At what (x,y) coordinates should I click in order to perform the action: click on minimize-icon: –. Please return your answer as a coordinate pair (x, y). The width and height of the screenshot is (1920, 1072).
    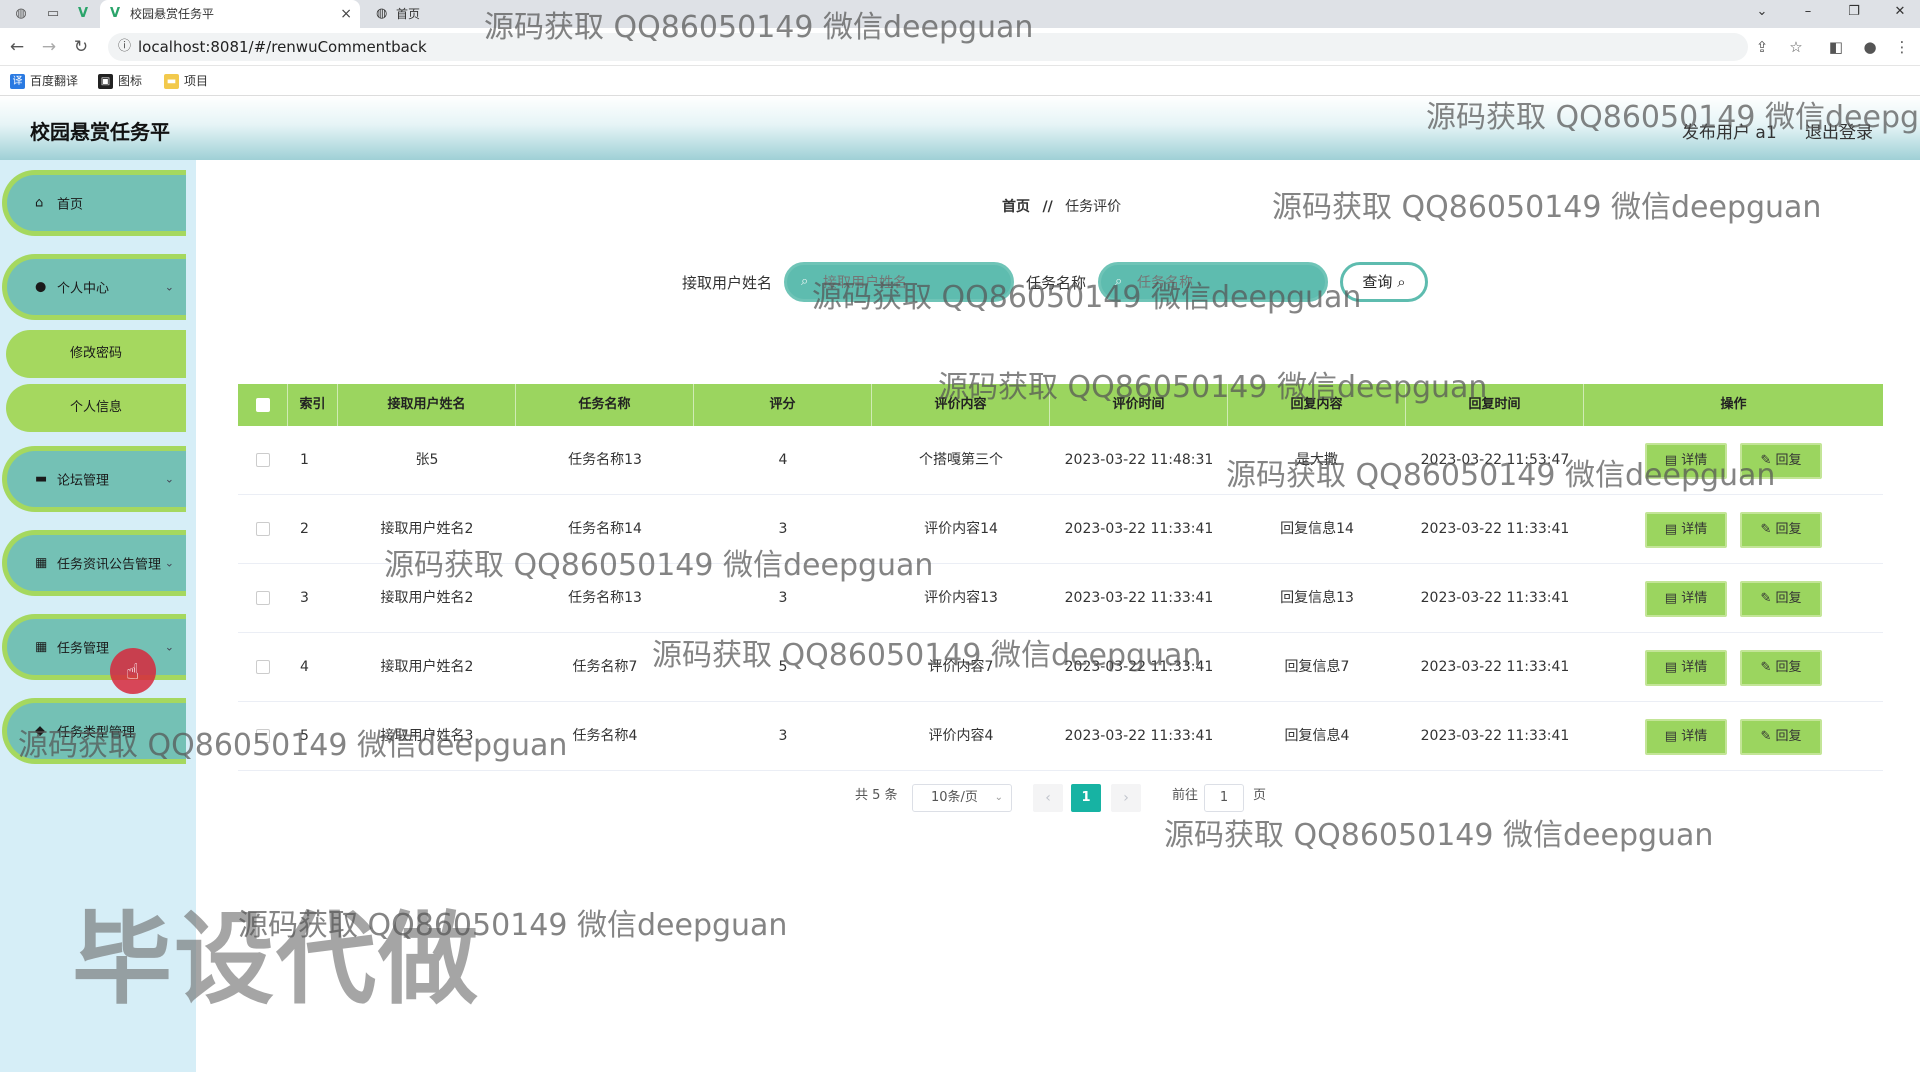
    Looking at the image, I should click on (1808, 14).